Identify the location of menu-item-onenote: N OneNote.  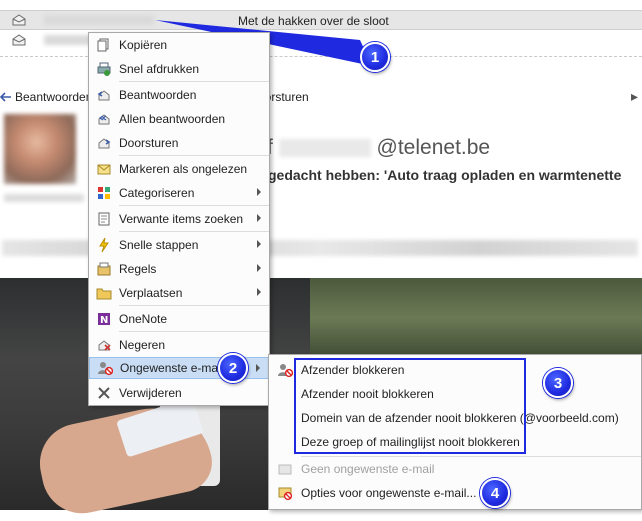
(179, 319).